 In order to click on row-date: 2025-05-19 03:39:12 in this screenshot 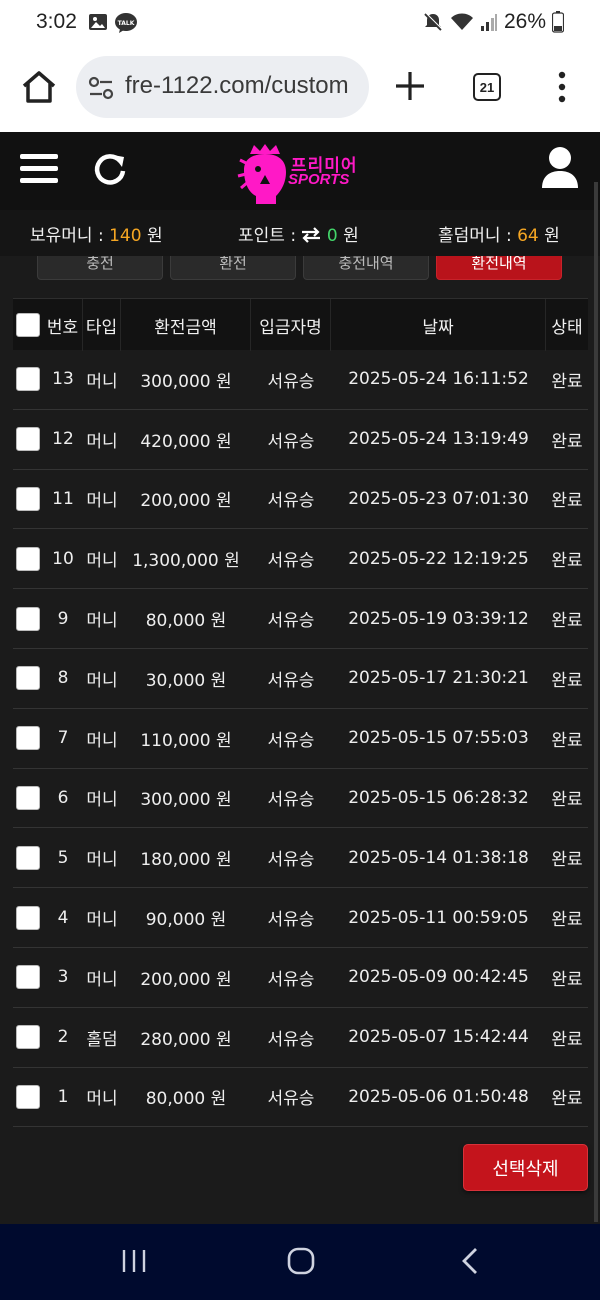, I will do `click(438, 618)`.